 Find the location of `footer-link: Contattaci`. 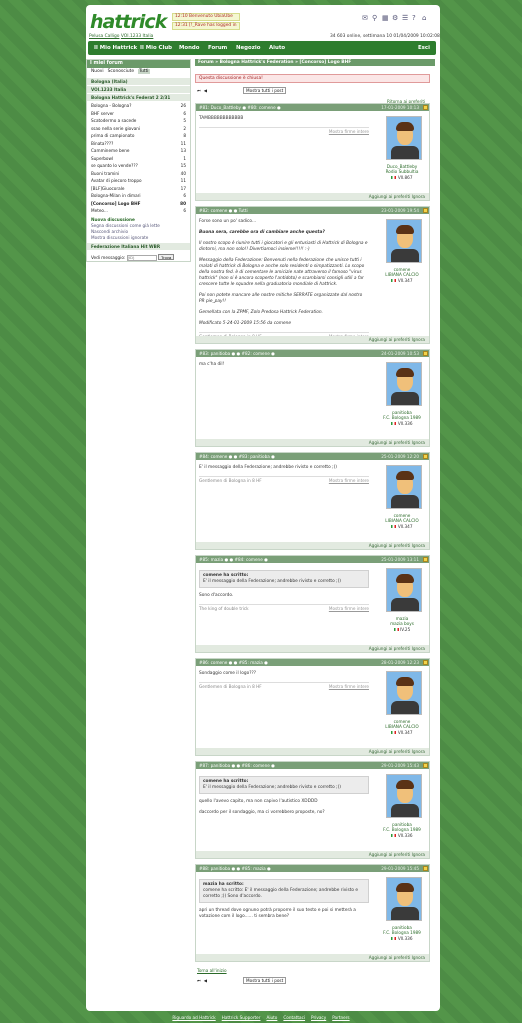

footer-link: Contattaci is located at coordinates (294, 1017).